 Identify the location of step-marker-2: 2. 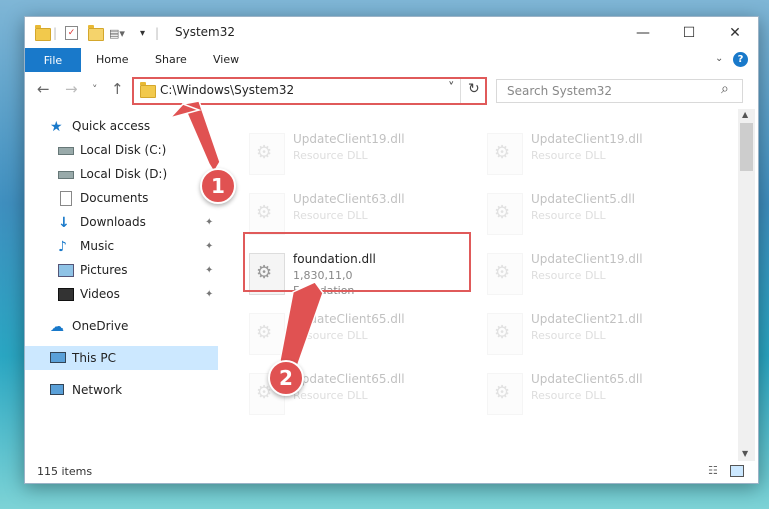
(286, 378).